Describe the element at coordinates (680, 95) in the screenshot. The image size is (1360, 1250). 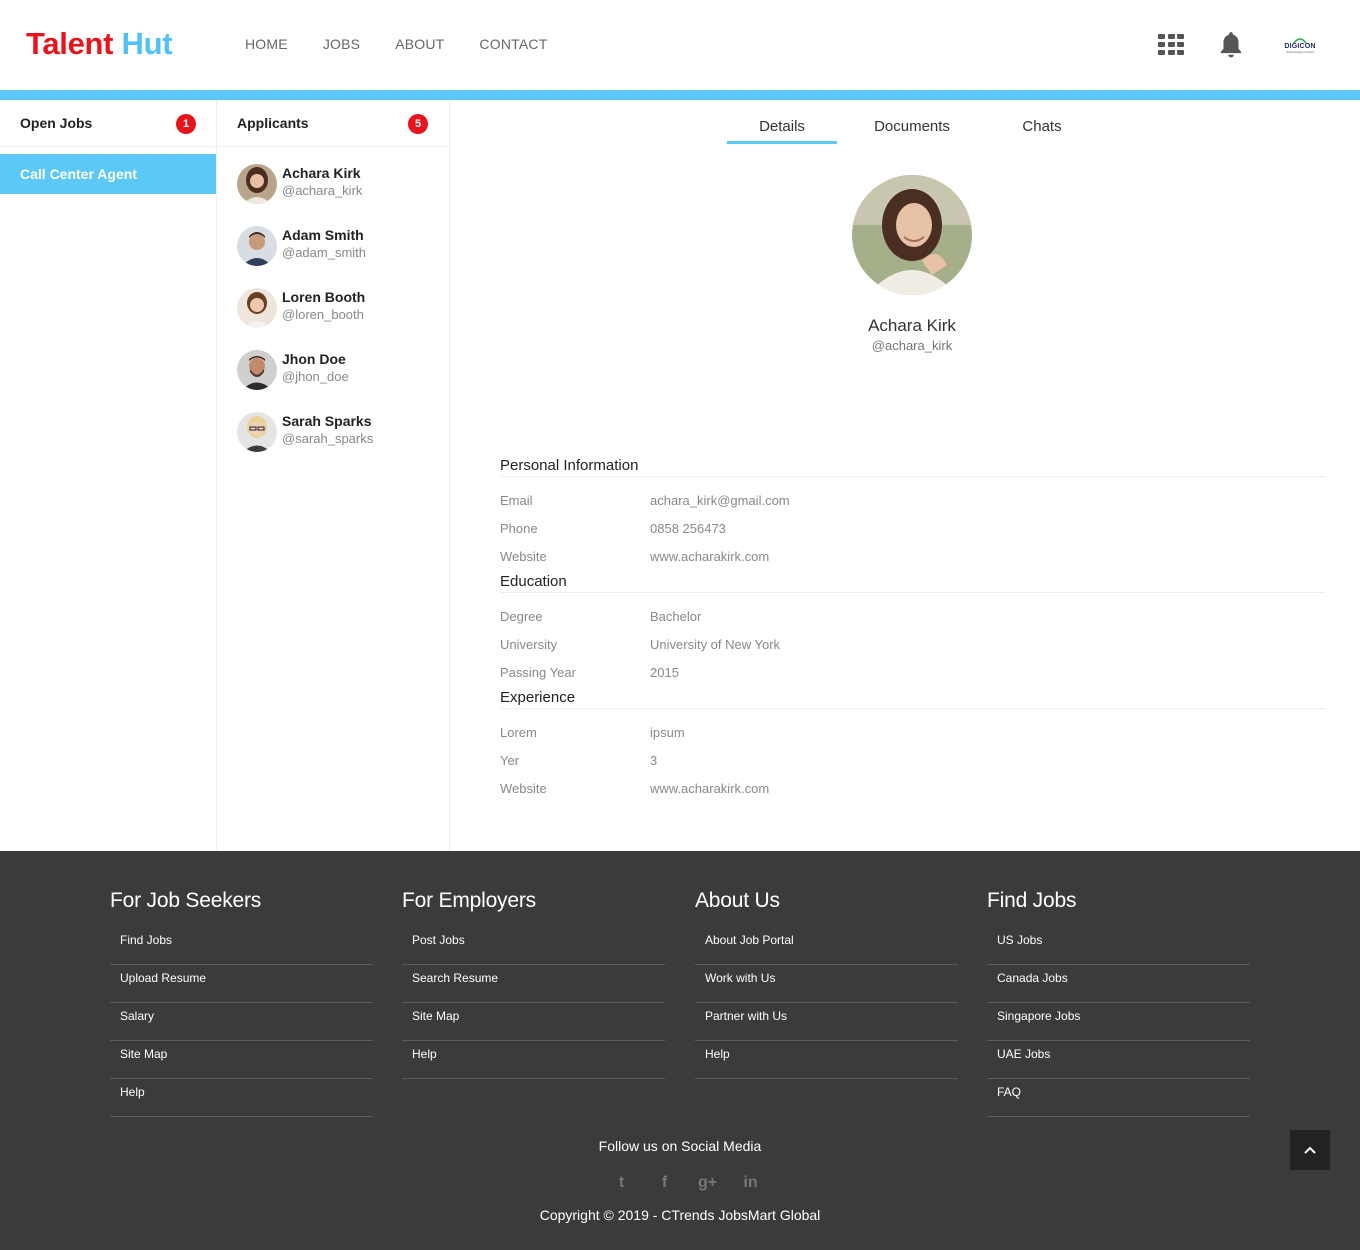
I see `header-accent-bar` at that location.